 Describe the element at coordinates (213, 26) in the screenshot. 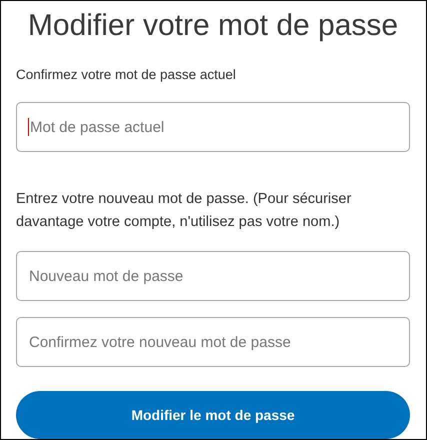

I see `page-title: Modifier votre mot de passe` at that location.